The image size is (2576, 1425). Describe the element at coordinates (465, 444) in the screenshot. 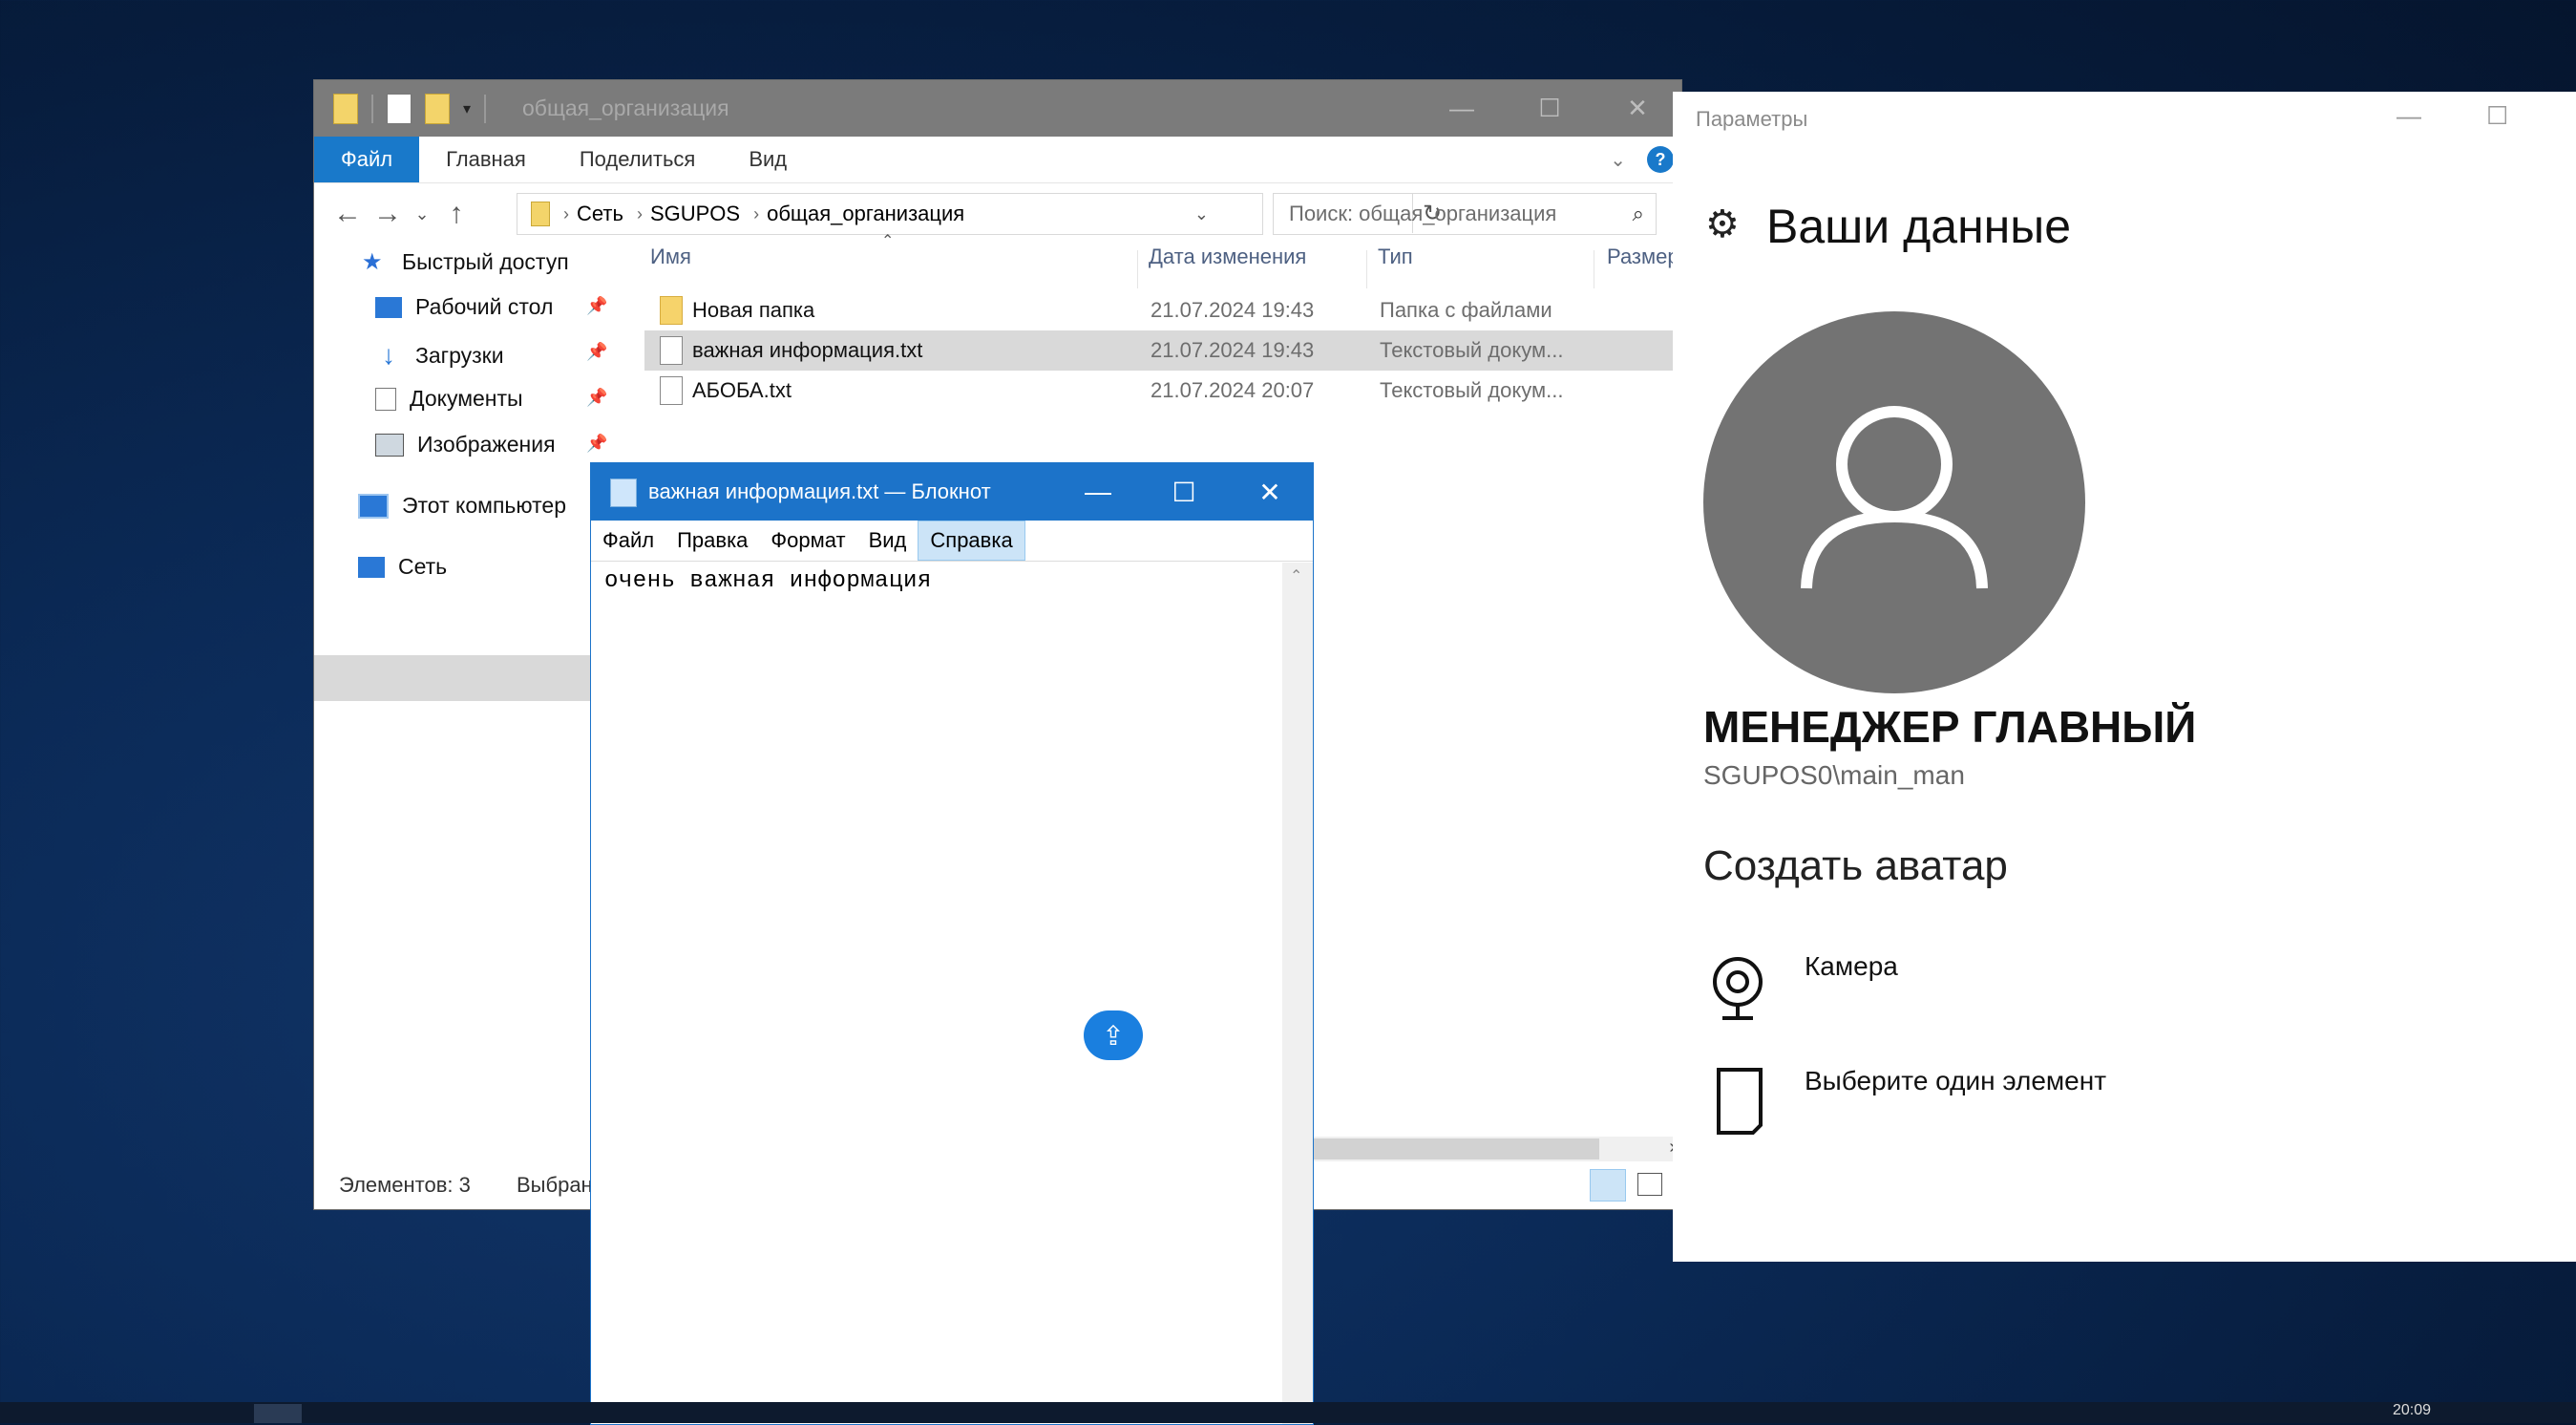

I see `nav-pictures: Изображения` at that location.